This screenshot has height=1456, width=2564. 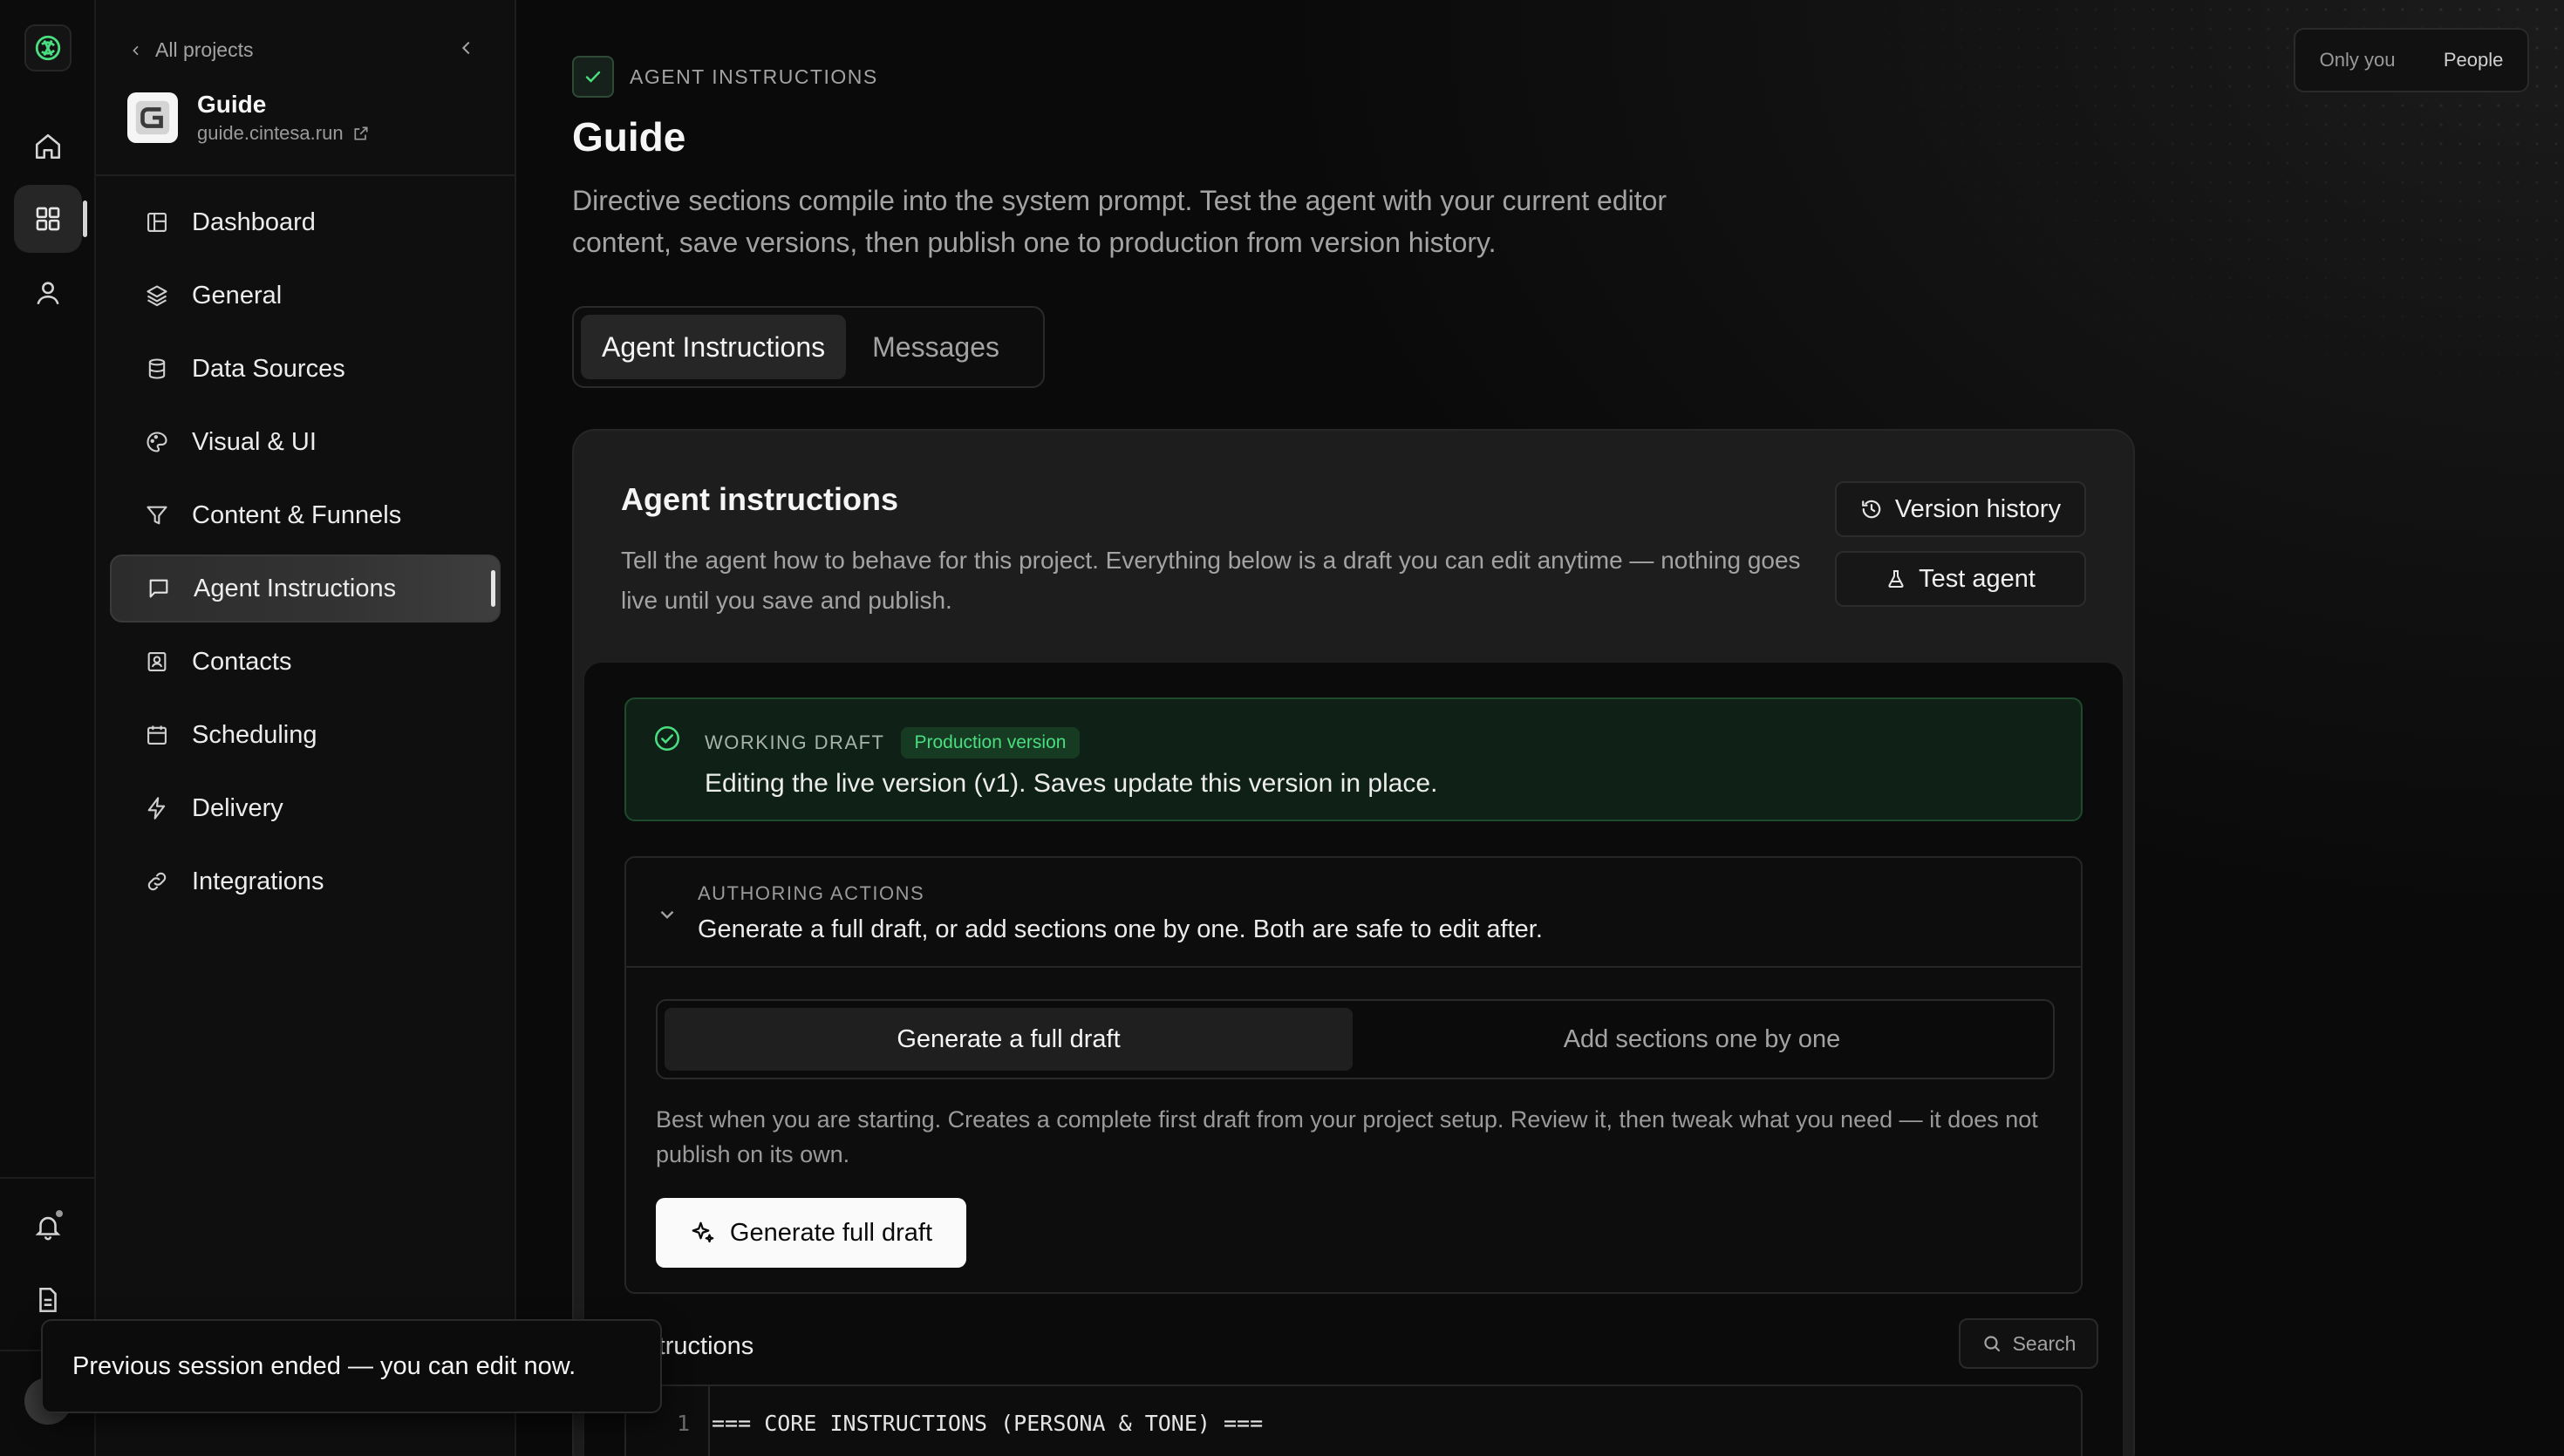 I want to click on version-history-label: Version history, so click(x=1978, y=508).